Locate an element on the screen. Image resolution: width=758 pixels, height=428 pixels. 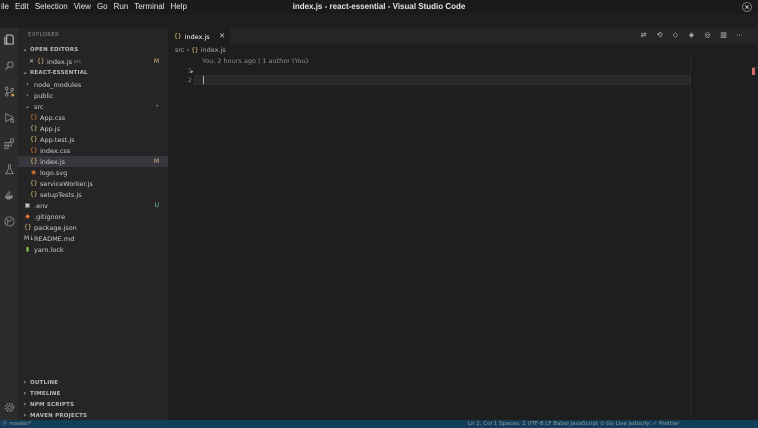
text-cursor is located at coordinates (203, 80).